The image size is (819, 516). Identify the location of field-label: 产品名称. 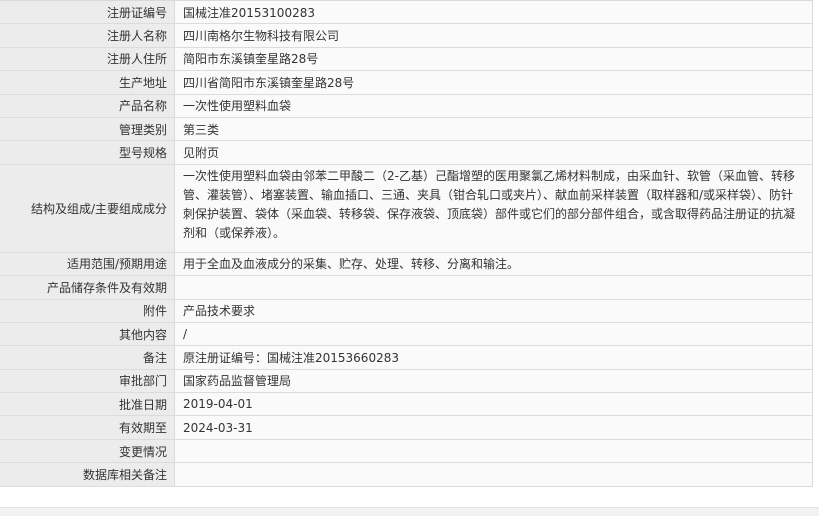
(87, 105).